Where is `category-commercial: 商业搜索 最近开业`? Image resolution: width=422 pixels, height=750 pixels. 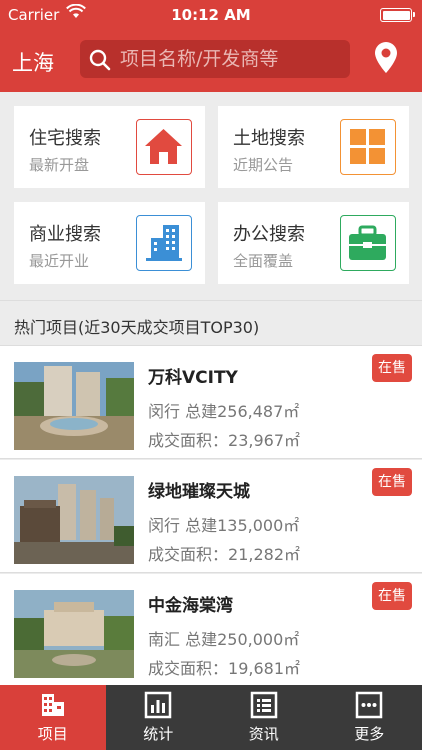
category-commercial: 商业搜索 最近开业 is located at coordinates (109, 243).